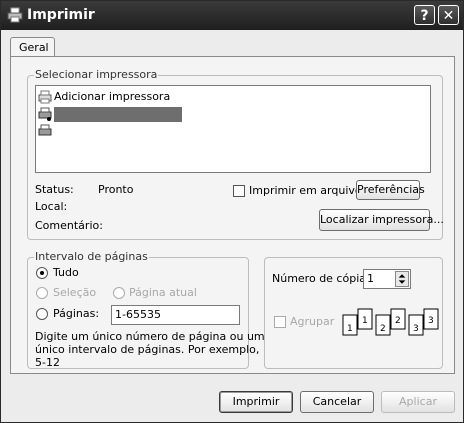  I want to click on tab-general-label: Geral, so click(34, 47).